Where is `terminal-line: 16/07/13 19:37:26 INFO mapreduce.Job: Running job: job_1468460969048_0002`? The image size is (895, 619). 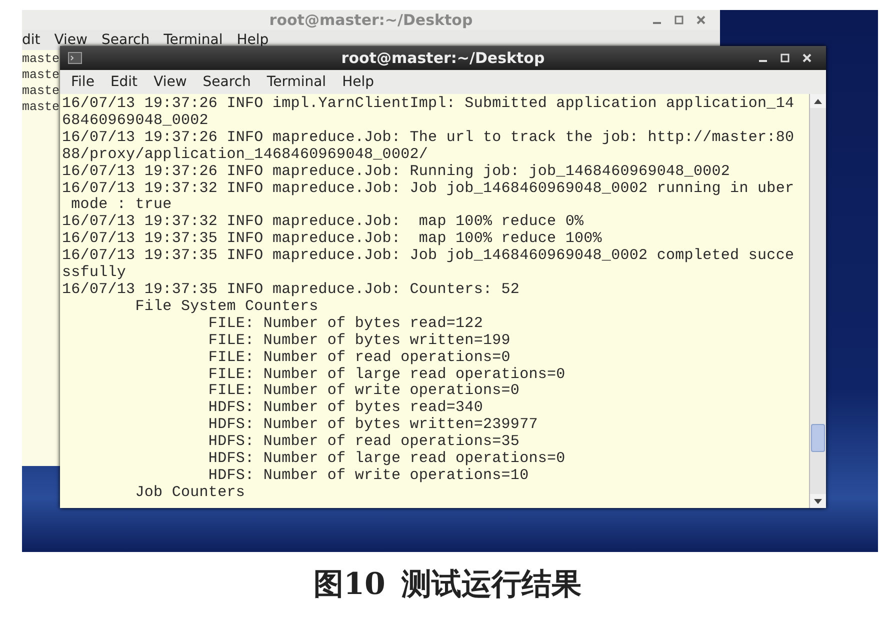
terminal-line: 16/07/13 19:37:26 INFO mapreduce.Job: Running job: job_1468460969048_0002 is located at coordinates (397, 172).